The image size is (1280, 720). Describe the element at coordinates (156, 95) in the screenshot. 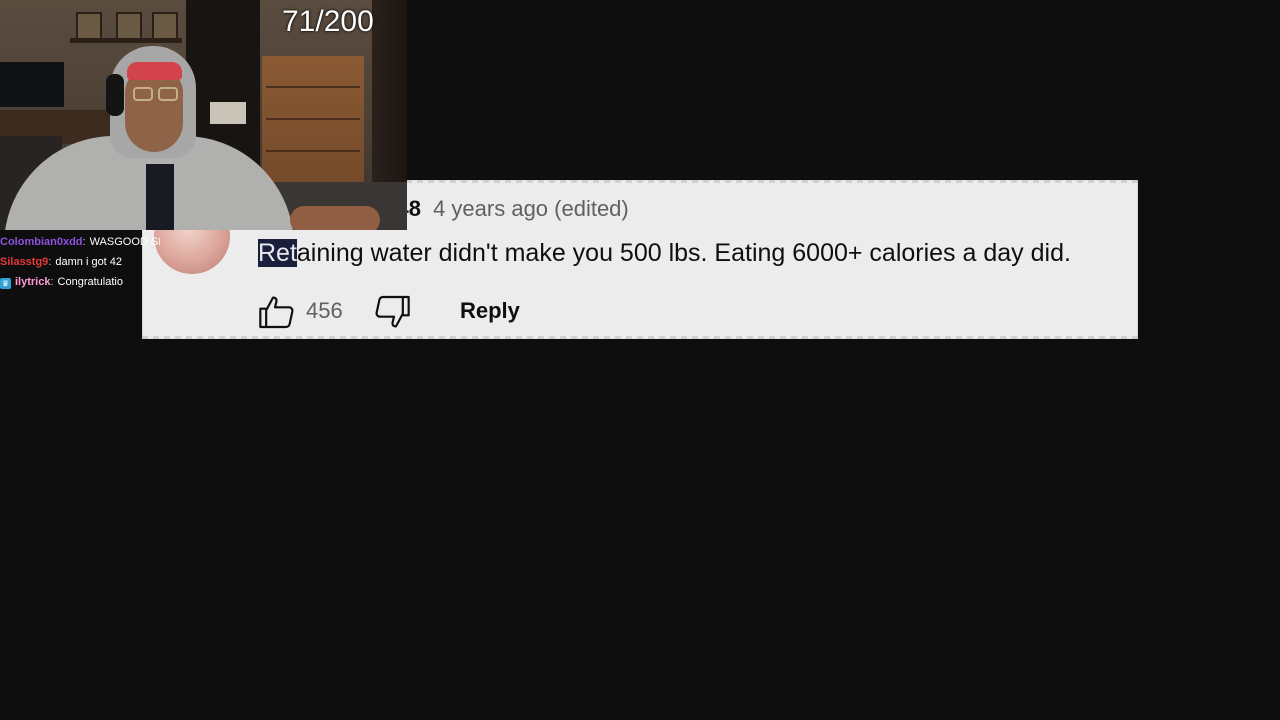

I see `streamer-glasses` at that location.